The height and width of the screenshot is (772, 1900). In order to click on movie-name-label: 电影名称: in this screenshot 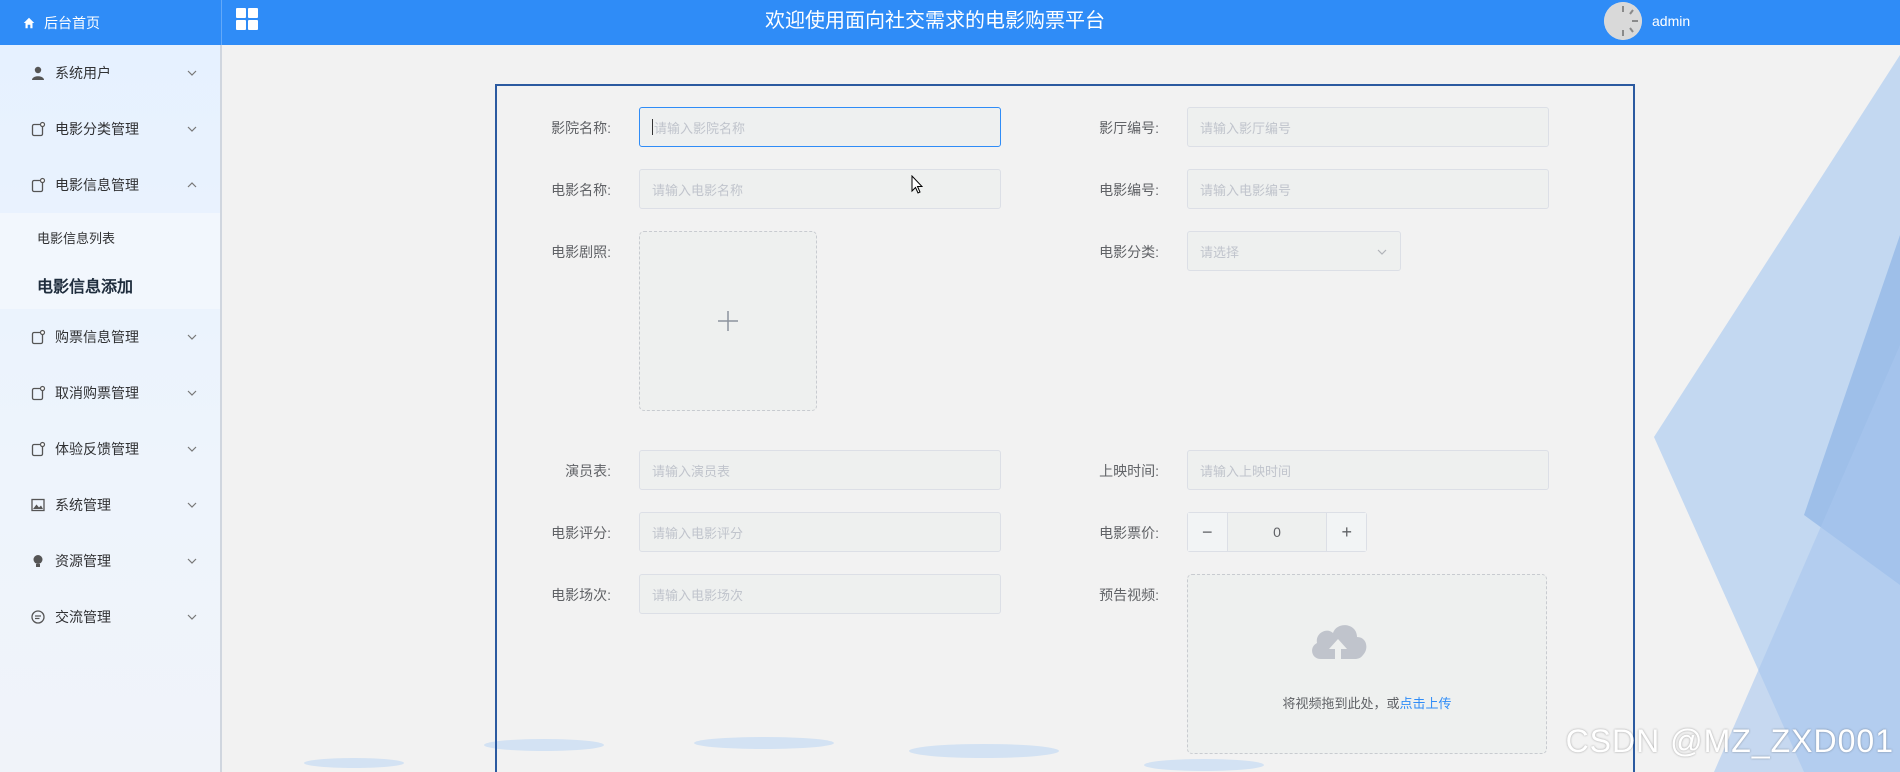, I will do `click(581, 190)`.